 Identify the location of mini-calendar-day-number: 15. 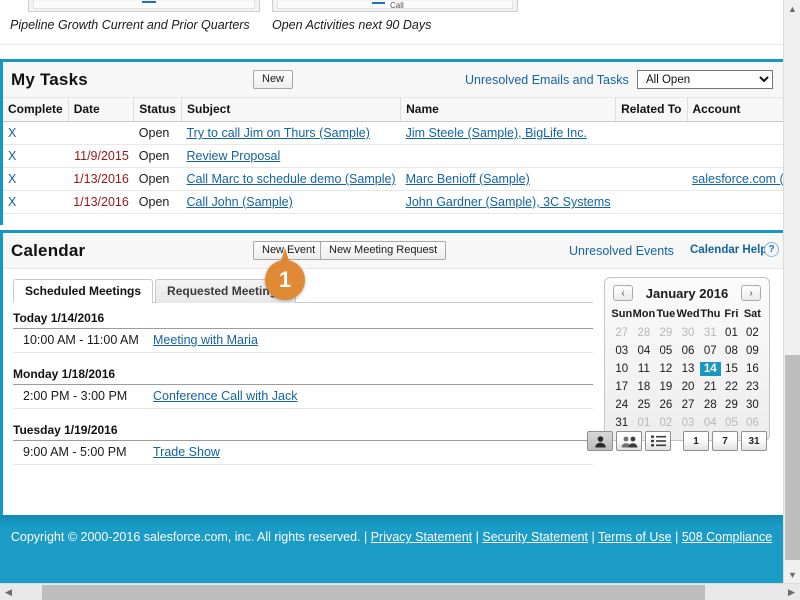
(731, 369).